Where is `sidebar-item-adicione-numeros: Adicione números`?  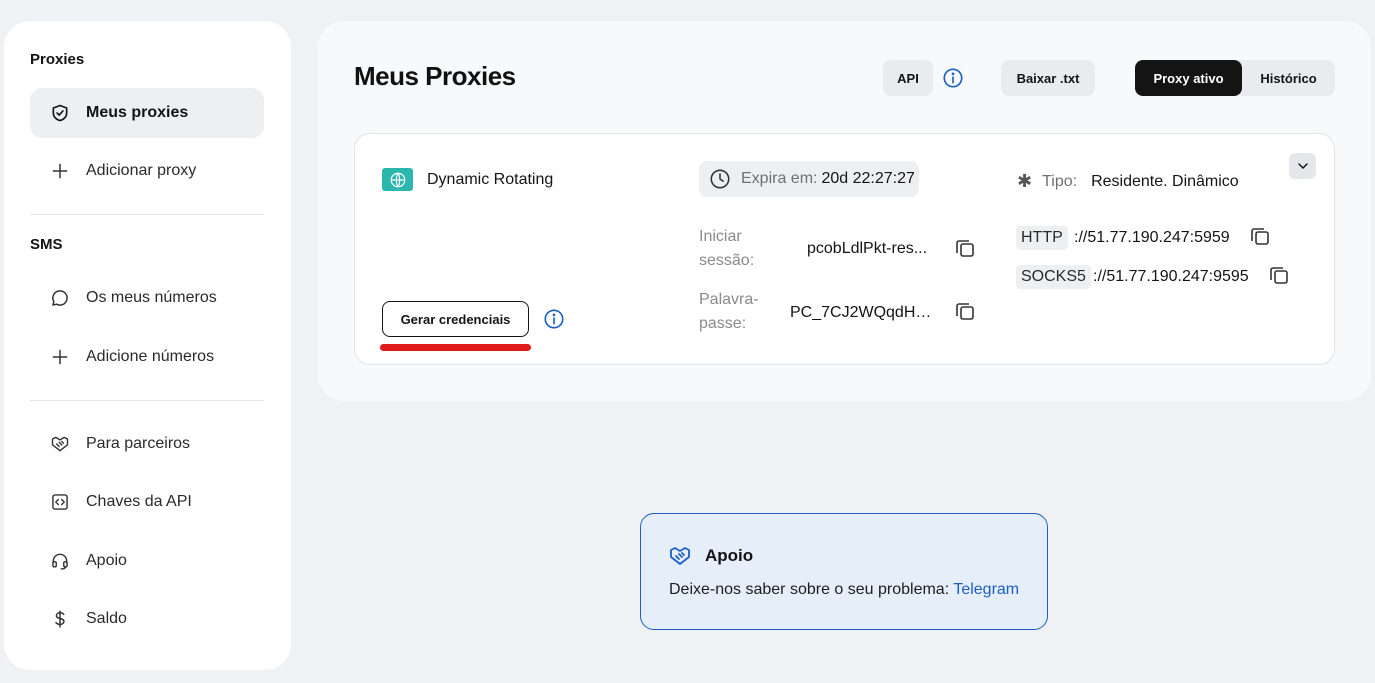 sidebar-item-adicione-numeros: Adicione números is located at coordinates (147, 357).